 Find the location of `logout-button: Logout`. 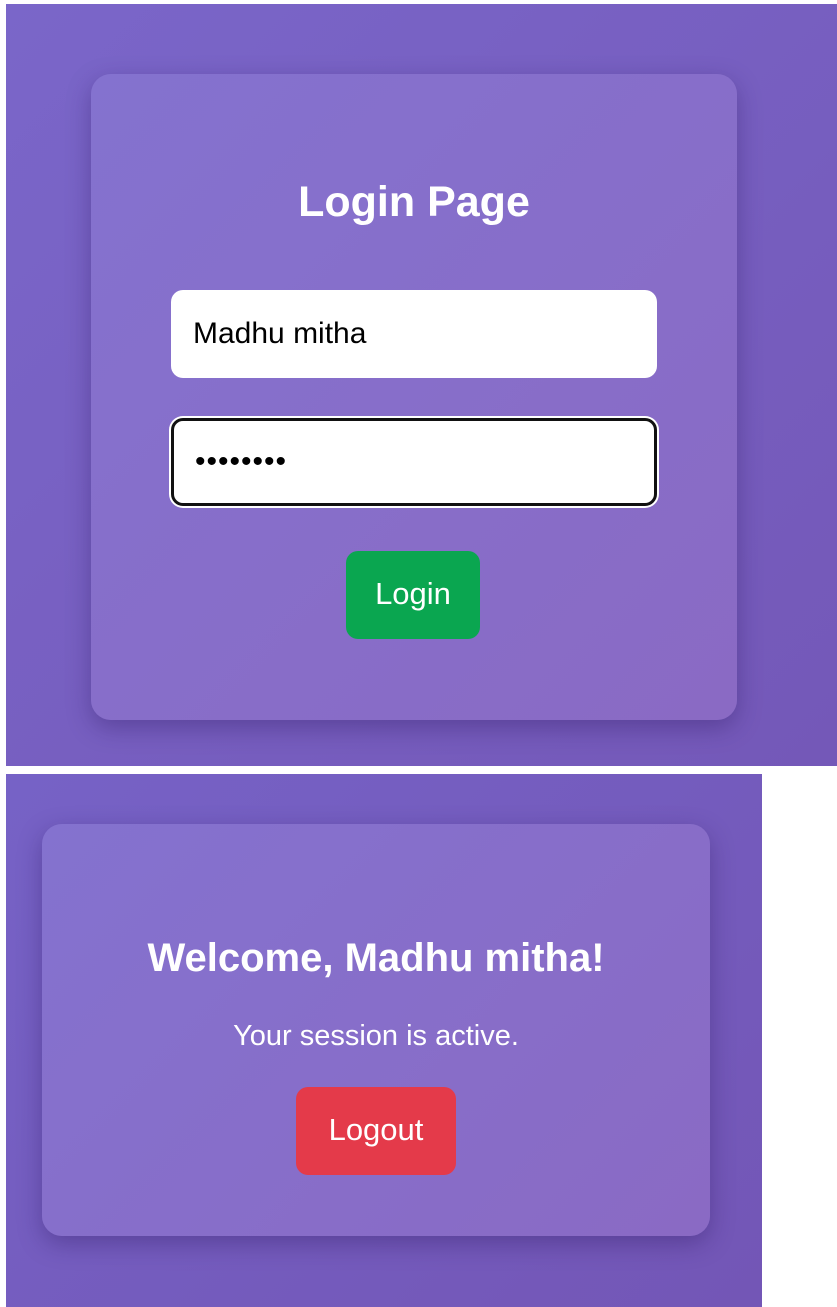

logout-button: Logout is located at coordinates (376, 1131).